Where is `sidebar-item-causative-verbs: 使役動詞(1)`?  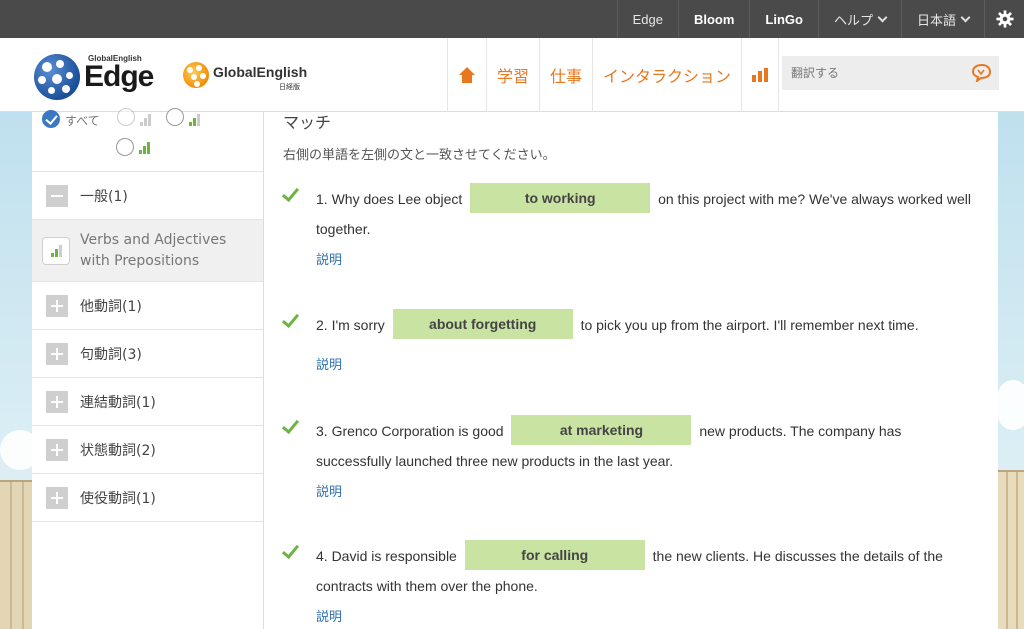 sidebar-item-causative-verbs: 使役動詞(1) is located at coordinates (147, 498).